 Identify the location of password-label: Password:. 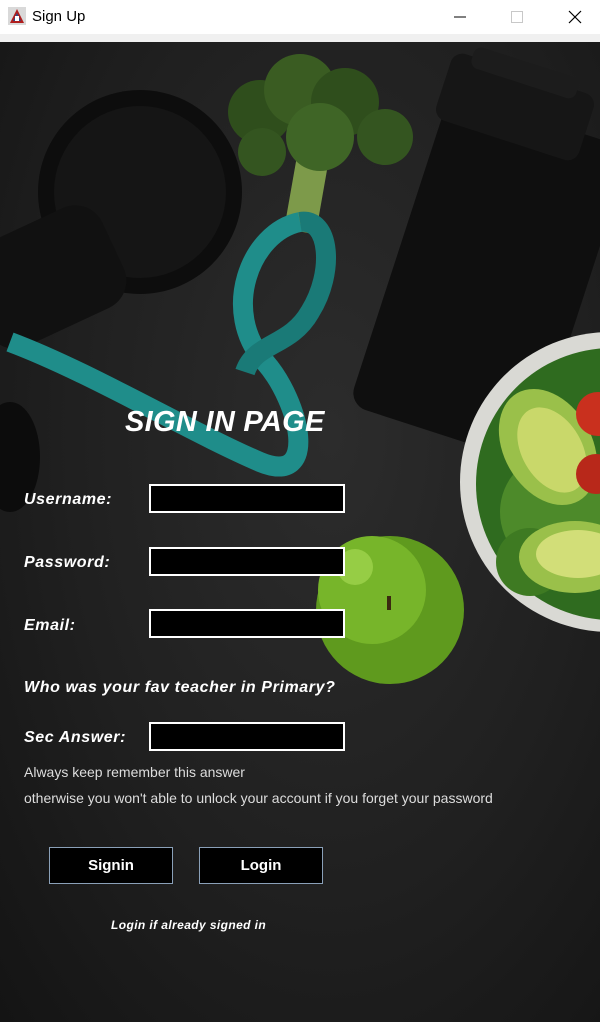
(67, 562).